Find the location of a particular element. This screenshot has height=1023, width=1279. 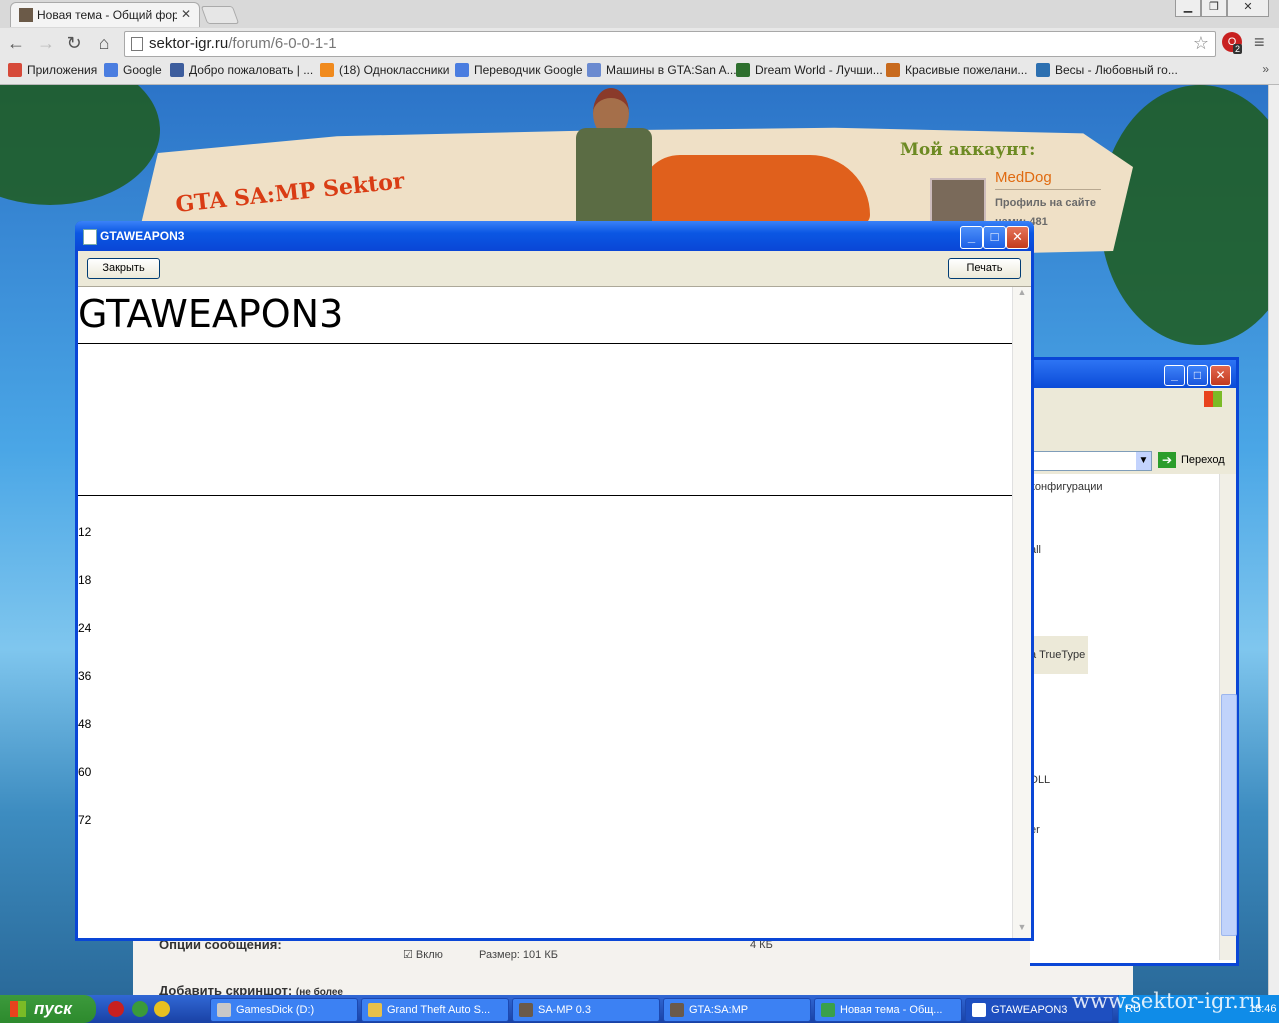

browser-window-controls: ▁ ❐ ✕ is located at coordinates (1222, 8).